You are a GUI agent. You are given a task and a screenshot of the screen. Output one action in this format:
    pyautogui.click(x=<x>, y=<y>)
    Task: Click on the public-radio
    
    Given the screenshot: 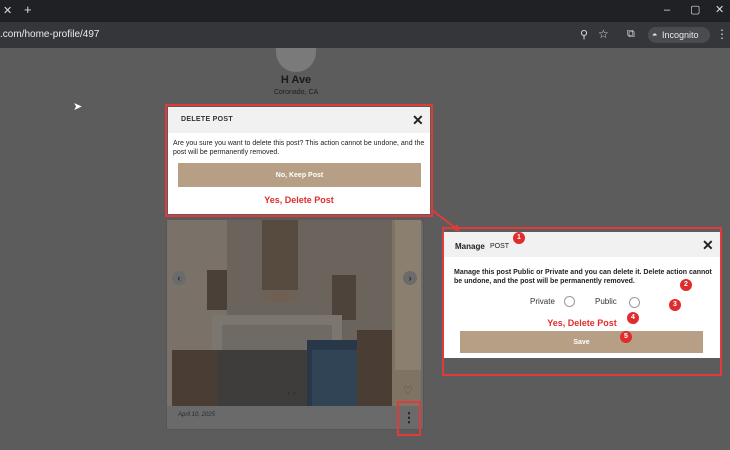 What is the action you would take?
    pyautogui.click(x=634, y=302)
    